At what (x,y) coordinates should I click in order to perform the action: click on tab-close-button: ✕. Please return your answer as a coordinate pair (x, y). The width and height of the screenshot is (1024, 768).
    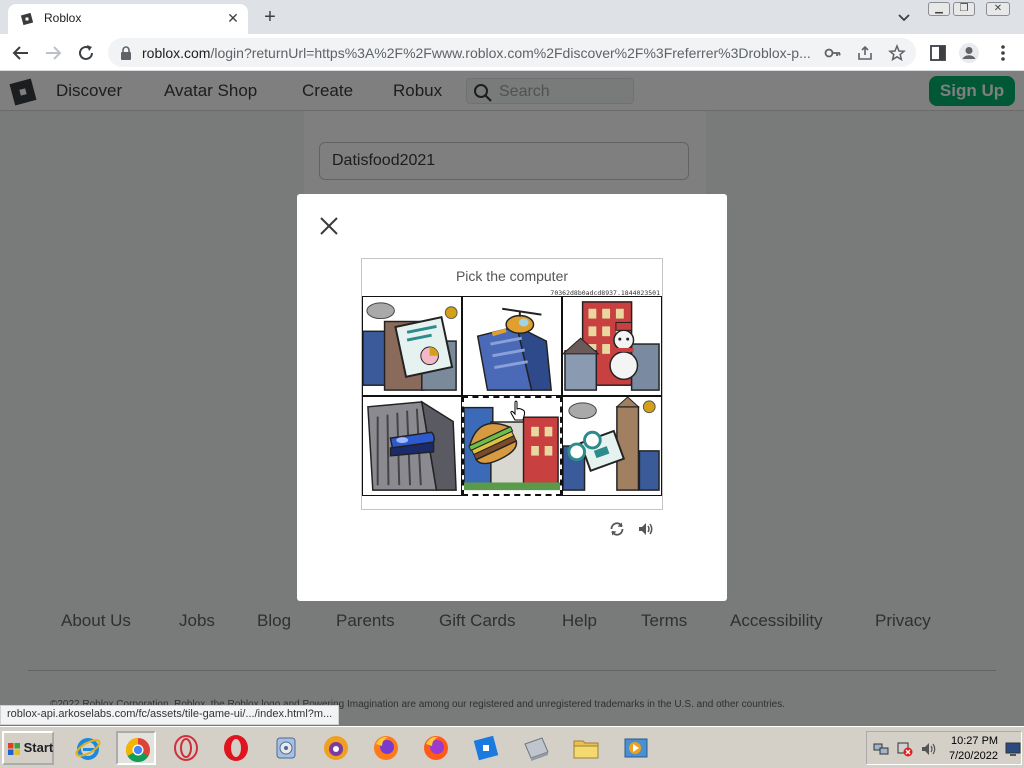
    Looking at the image, I should click on (233, 18).